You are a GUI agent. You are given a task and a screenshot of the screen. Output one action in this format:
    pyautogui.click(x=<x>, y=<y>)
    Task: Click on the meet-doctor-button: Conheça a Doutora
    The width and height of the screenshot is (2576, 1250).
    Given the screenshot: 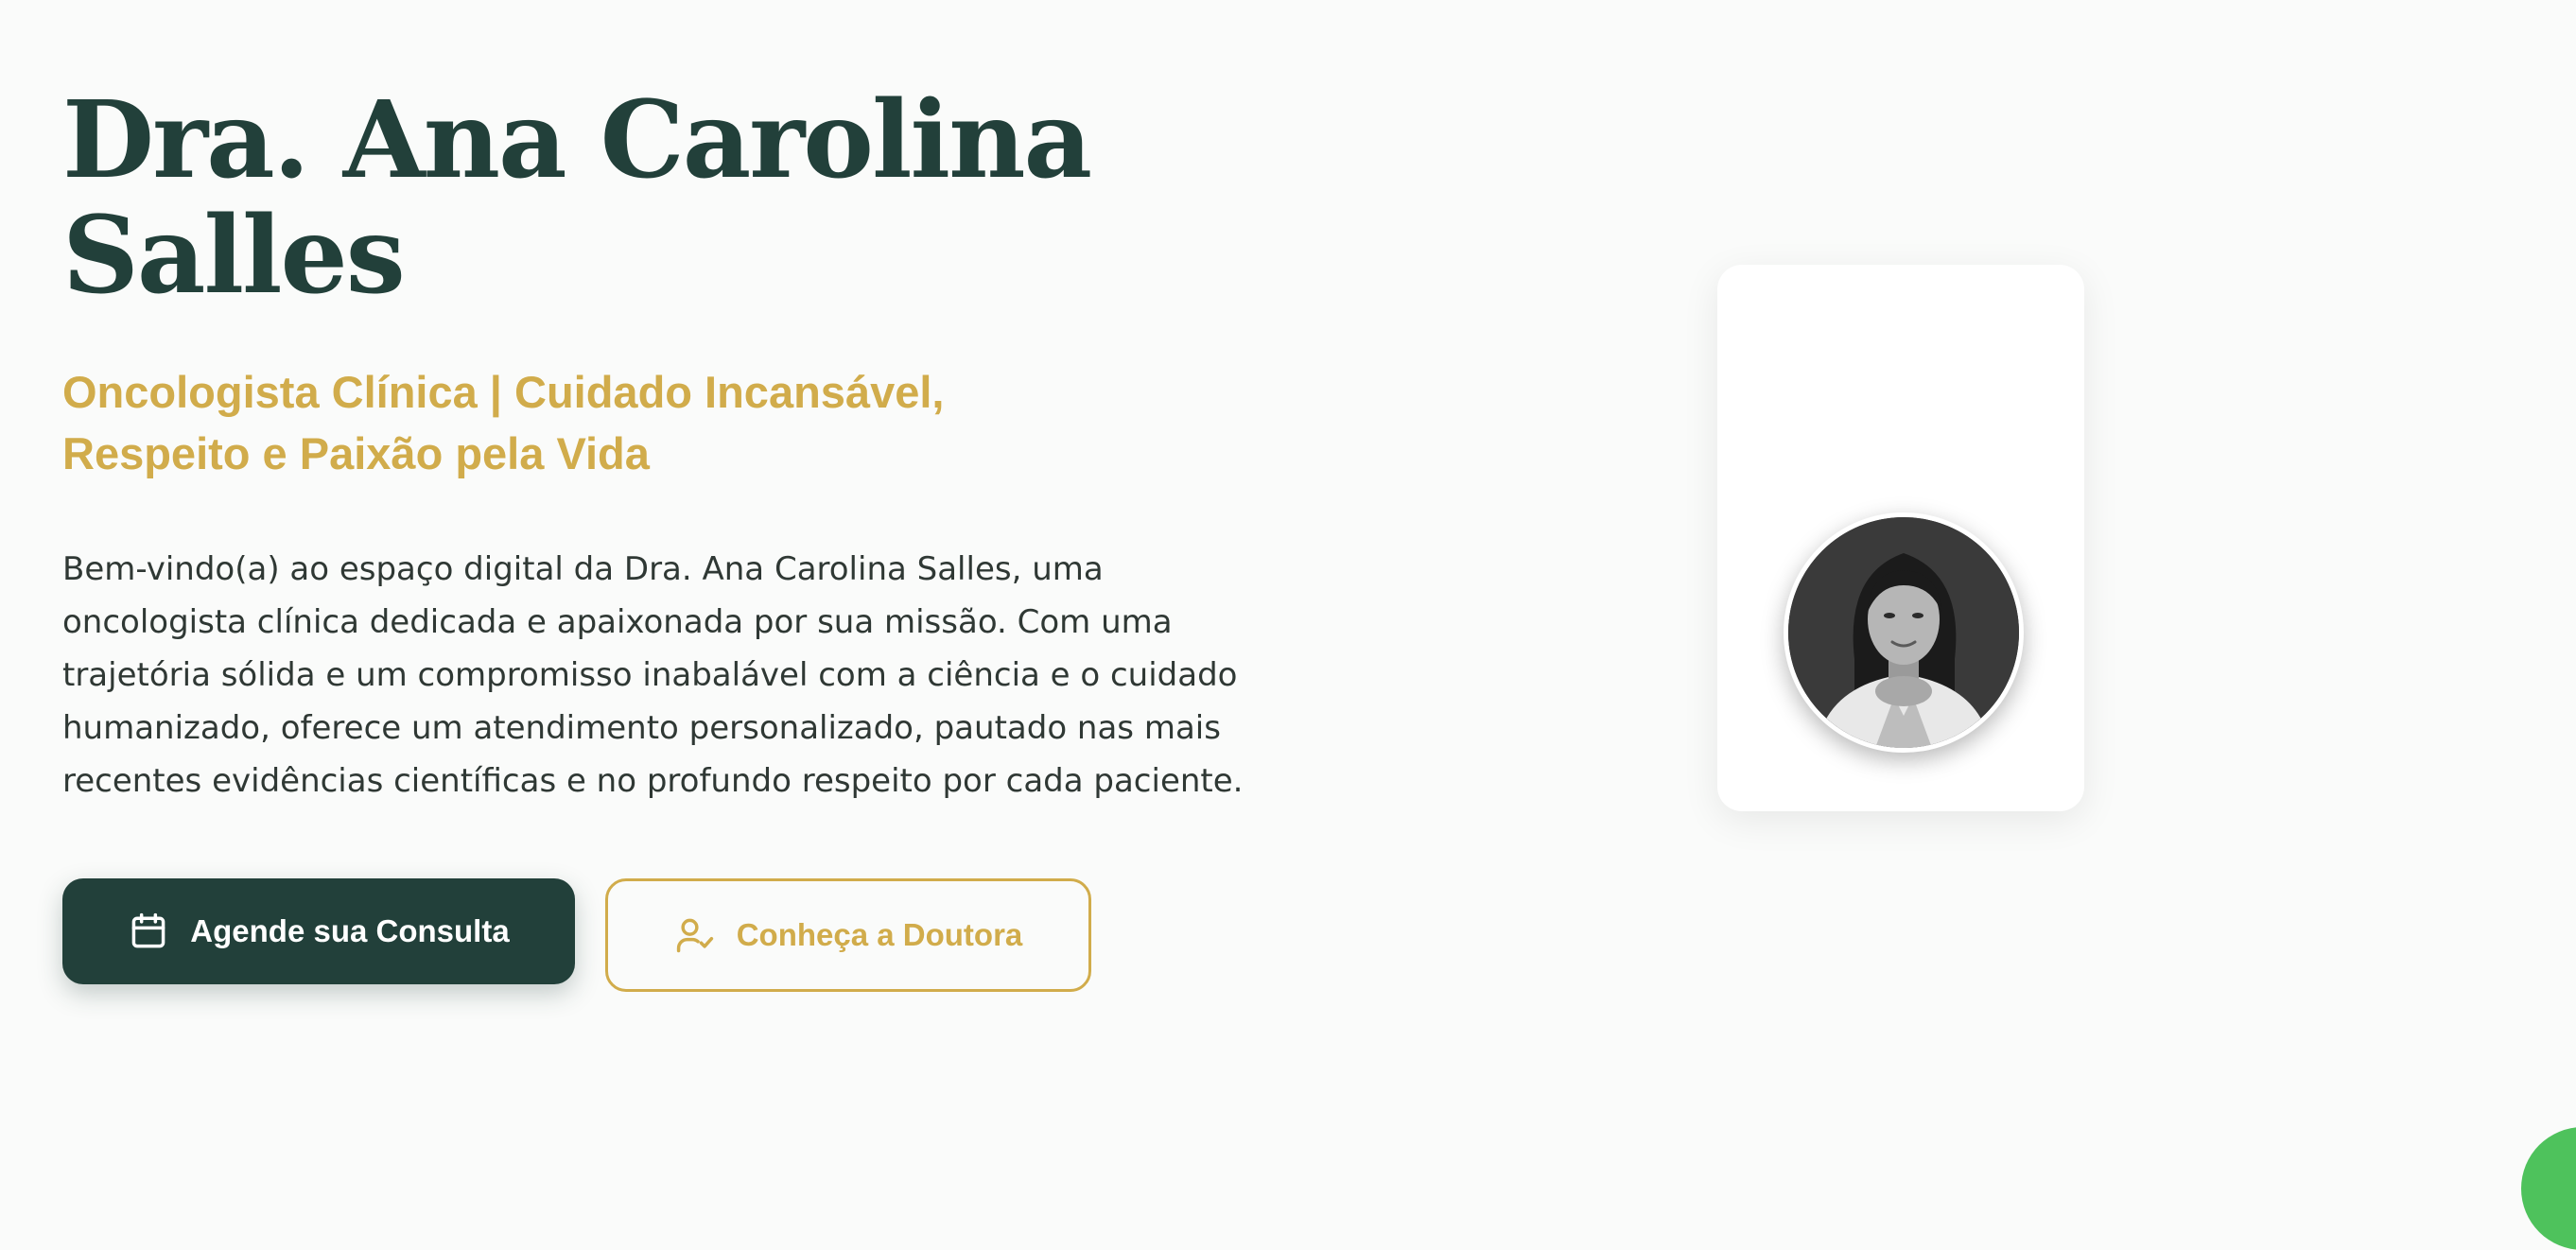 What is the action you would take?
    pyautogui.click(x=848, y=935)
    